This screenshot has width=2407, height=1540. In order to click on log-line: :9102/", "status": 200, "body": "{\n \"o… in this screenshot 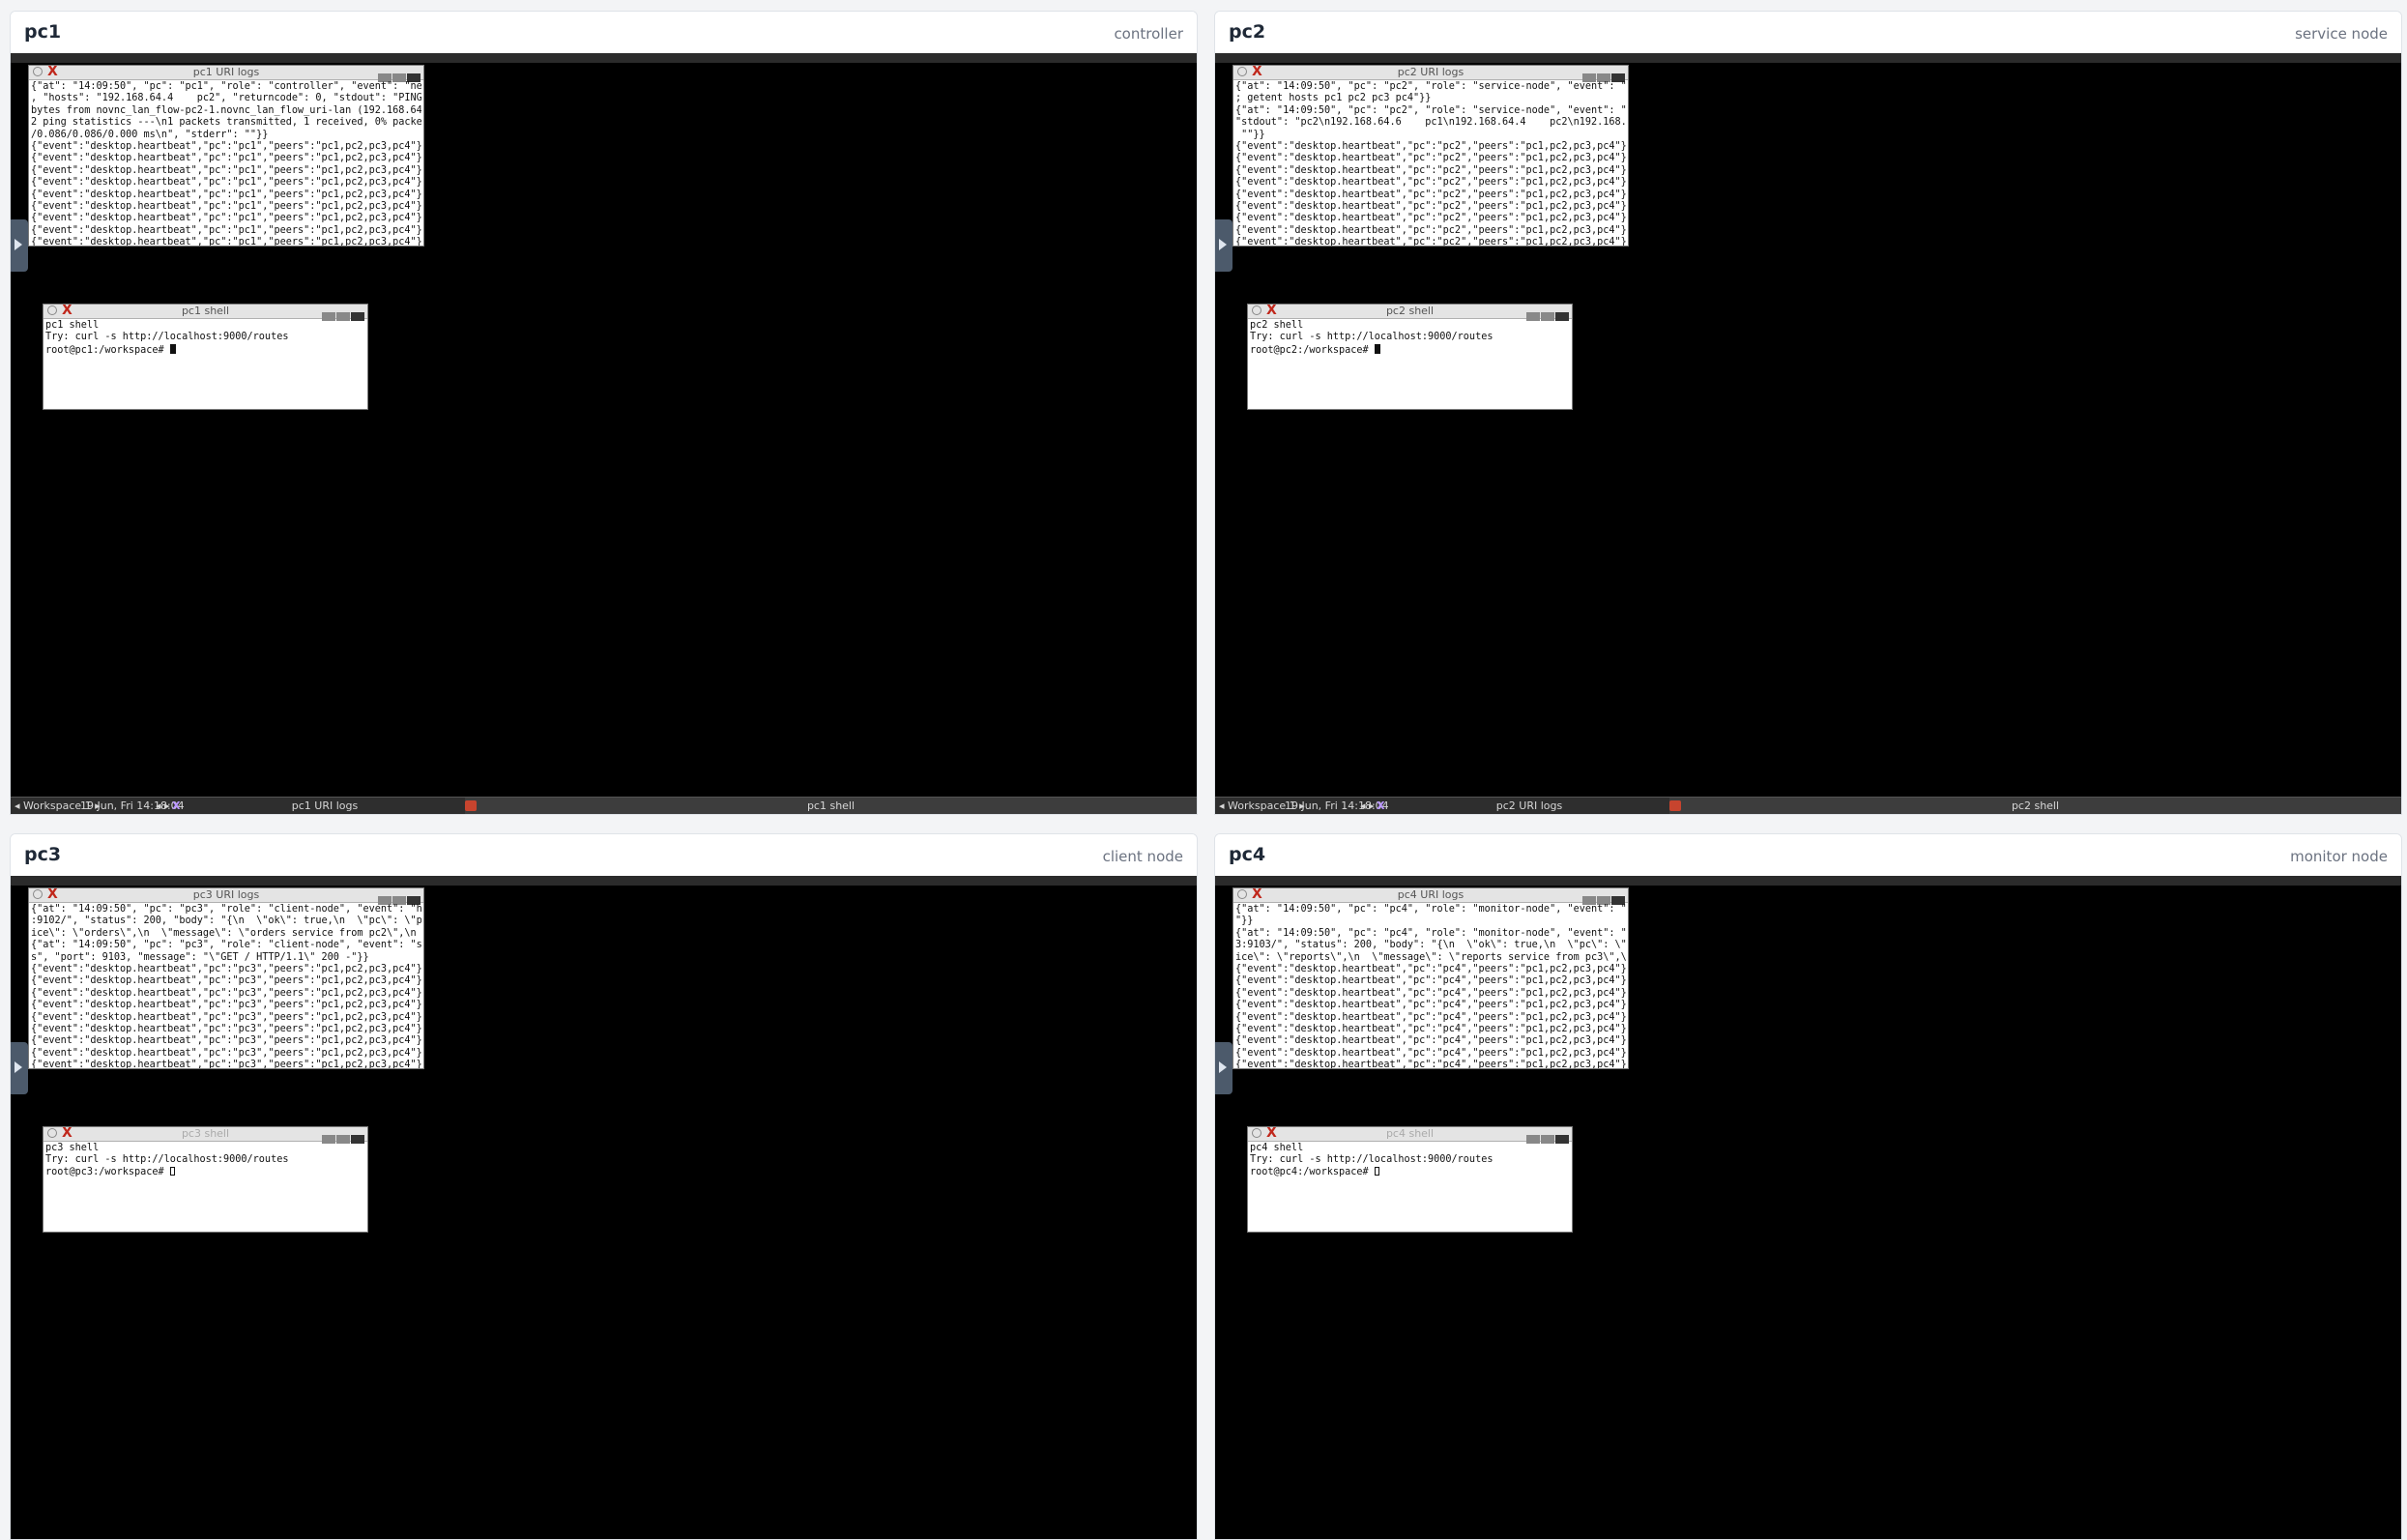, I will do `click(226, 921)`.